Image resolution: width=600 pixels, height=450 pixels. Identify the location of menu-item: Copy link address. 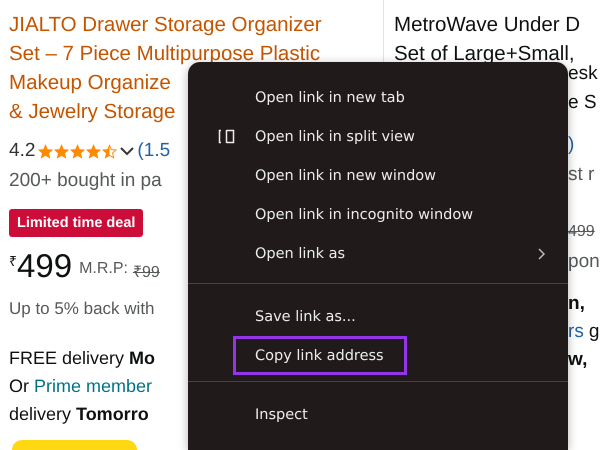
(320, 355).